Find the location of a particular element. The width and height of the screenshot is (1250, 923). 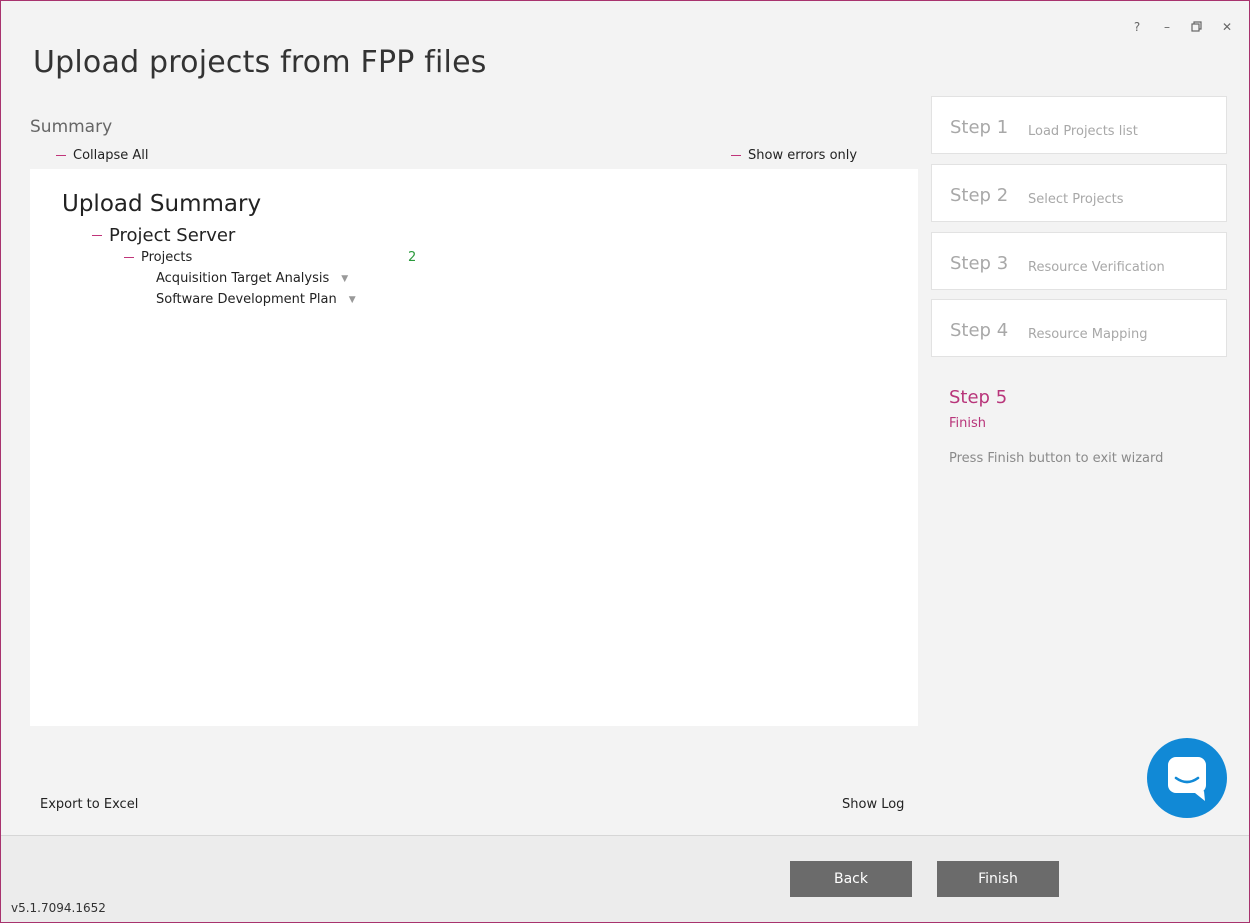

collapse-all-label: Collapse All is located at coordinates (111, 155).